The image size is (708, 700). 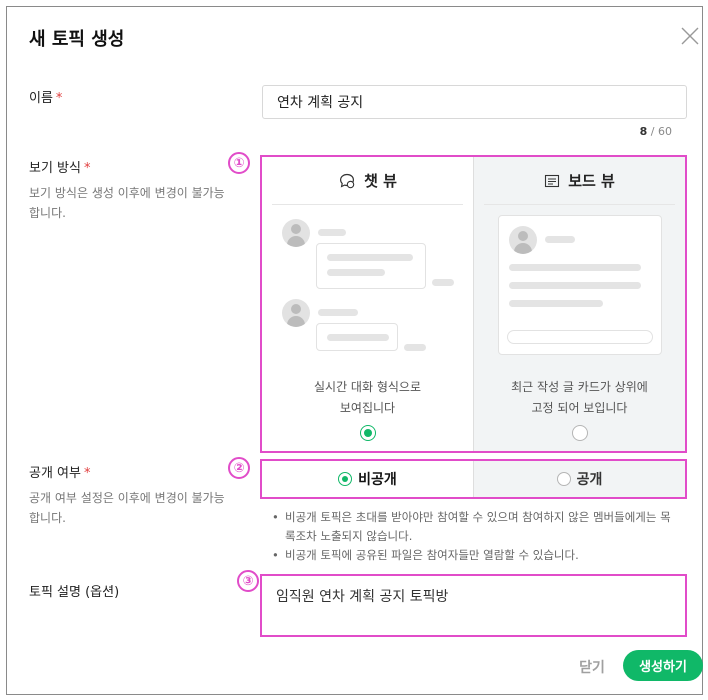 What do you see at coordinates (127, 203) in the screenshot?
I see `view-mode-help: 보기 방식은 생성 이후에 변경이 불가능합니다.` at bounding box center [127, 203].